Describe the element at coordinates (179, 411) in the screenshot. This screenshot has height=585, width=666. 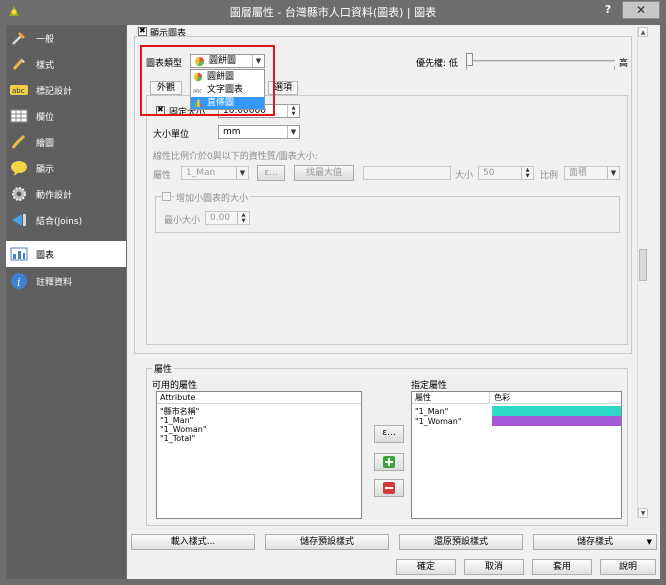
I see `list-item: "縣市名稱"` at that location.